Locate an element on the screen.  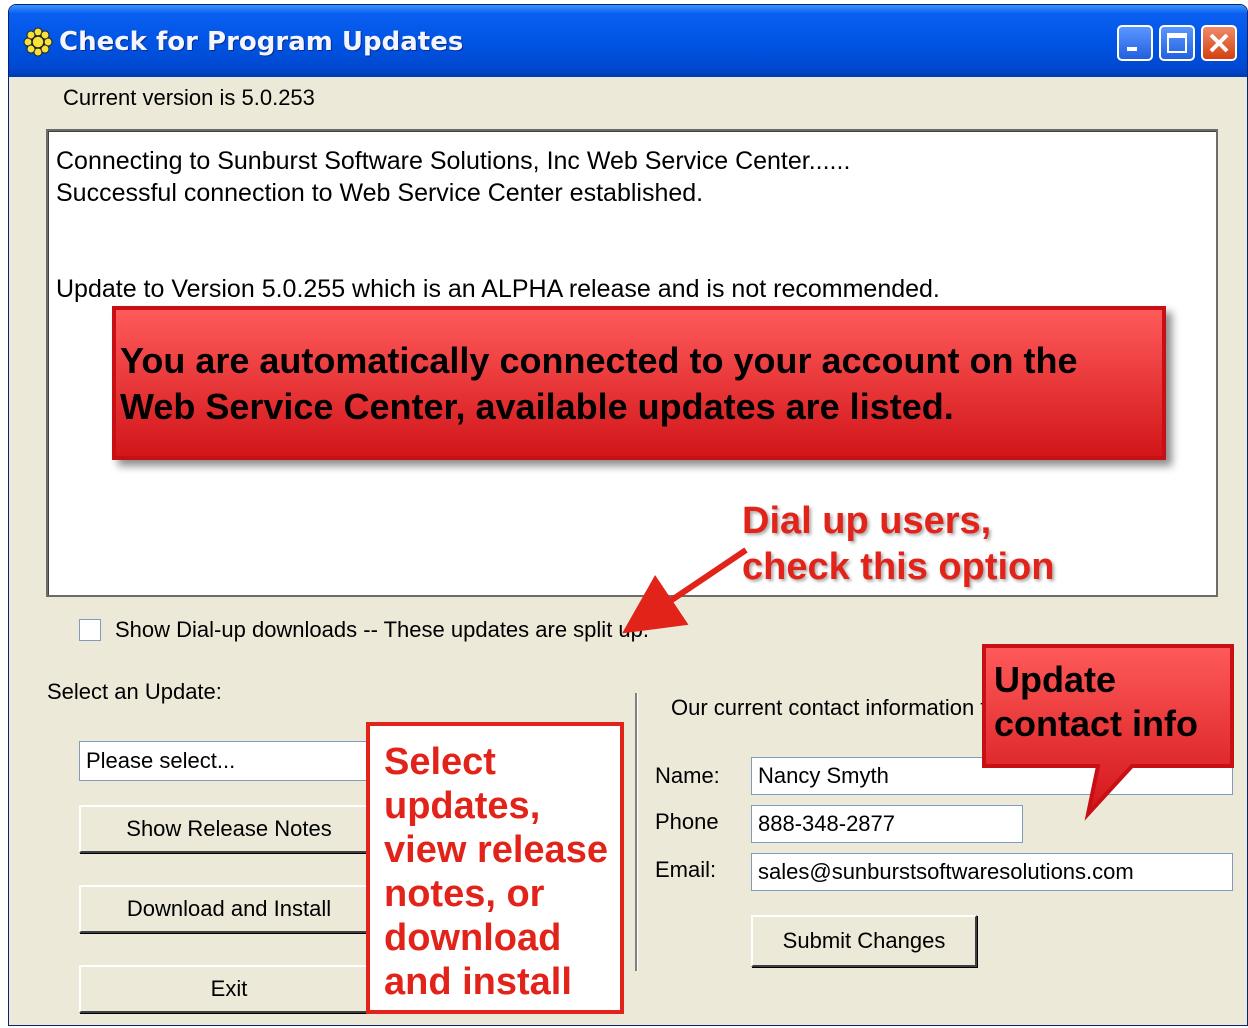
maximize-button is located at coordinates (1177, 43).